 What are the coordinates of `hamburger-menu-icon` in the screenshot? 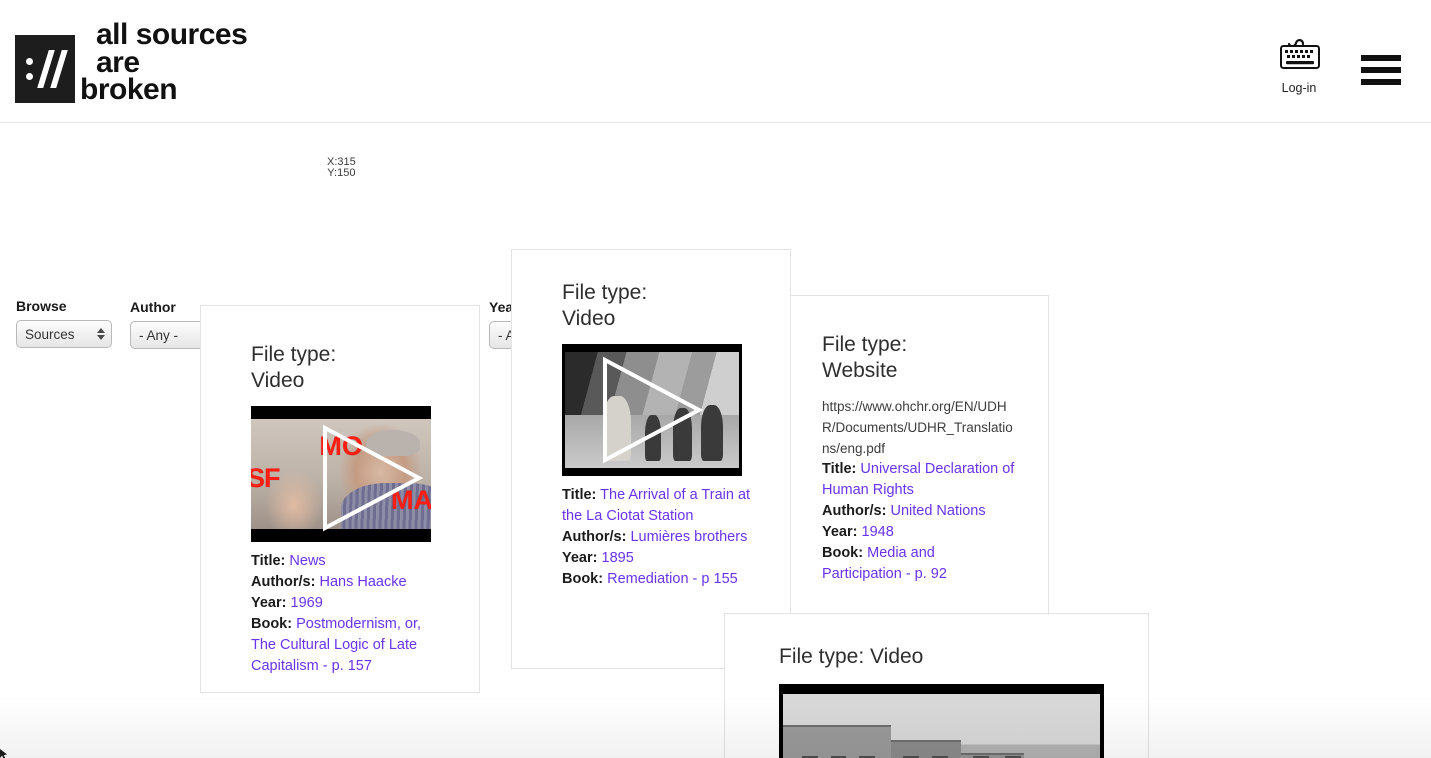 It's located at (1381, 70).